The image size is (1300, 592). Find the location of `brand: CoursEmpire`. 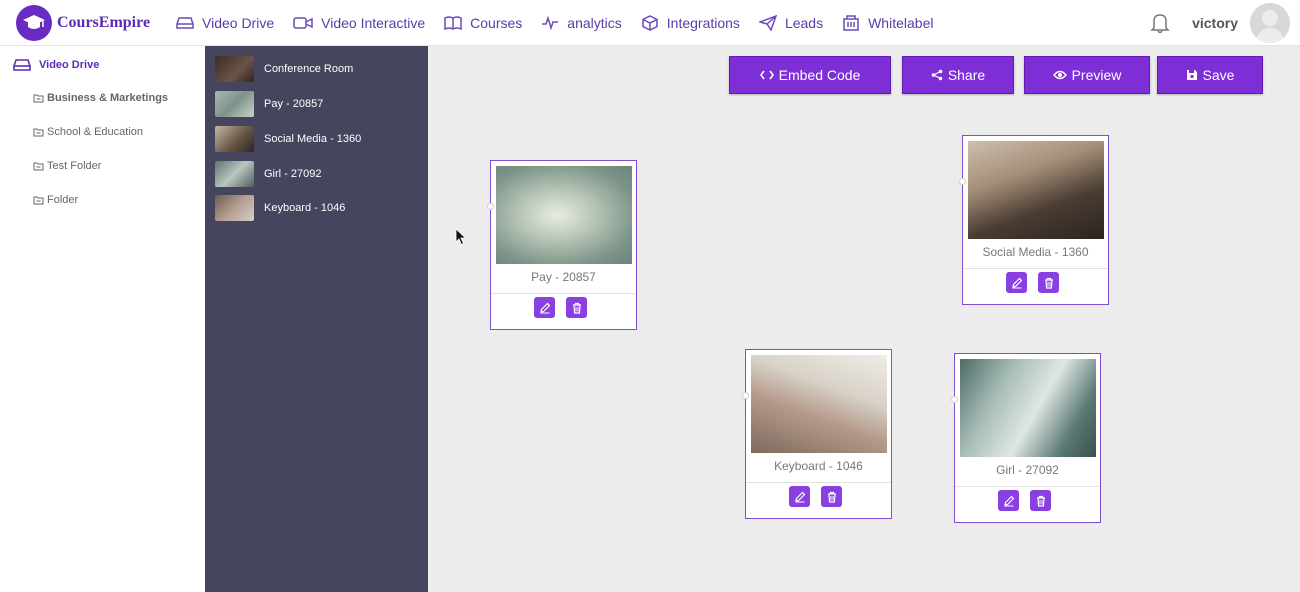

brand: CoursEmpire is located at coordinates (96, 22).